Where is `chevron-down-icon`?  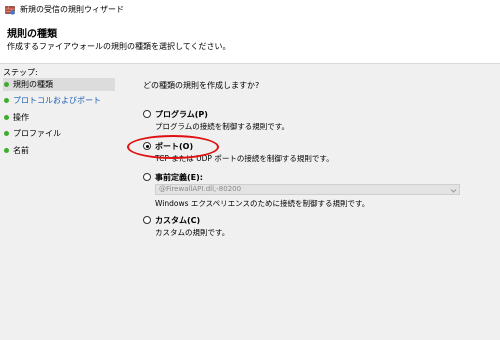 chevron-down-icon is located at coordinates (453, 190).